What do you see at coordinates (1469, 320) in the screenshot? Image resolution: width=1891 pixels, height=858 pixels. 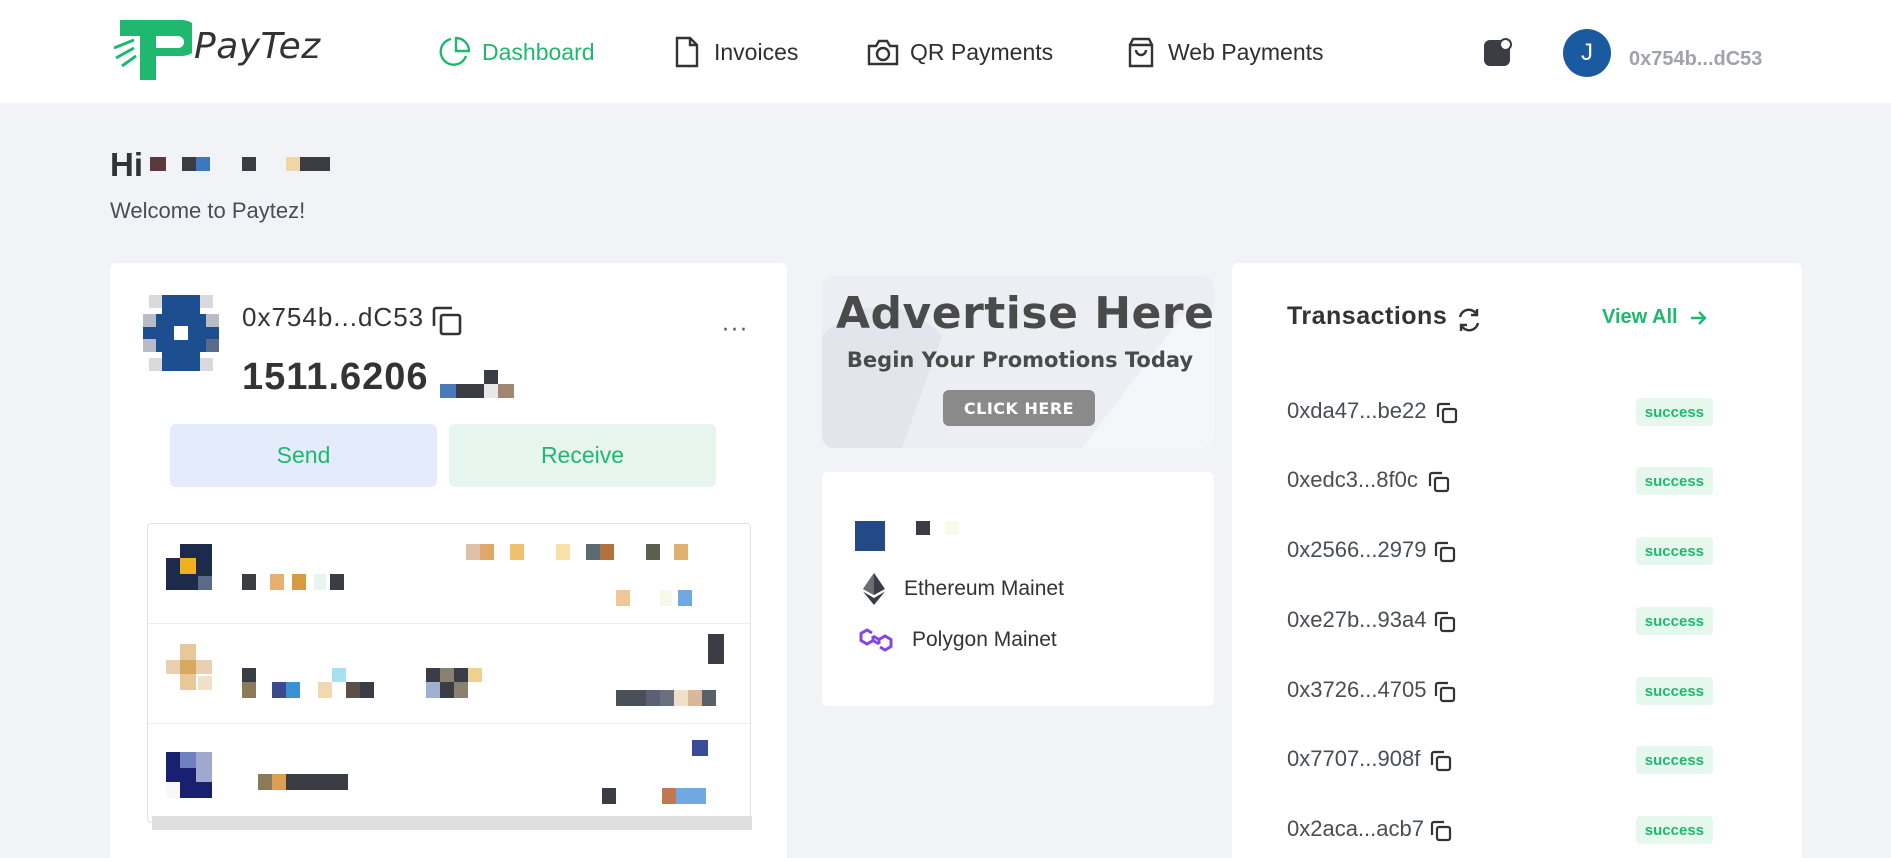 I see `refresh-icon` at bounding box center [1469, 320].